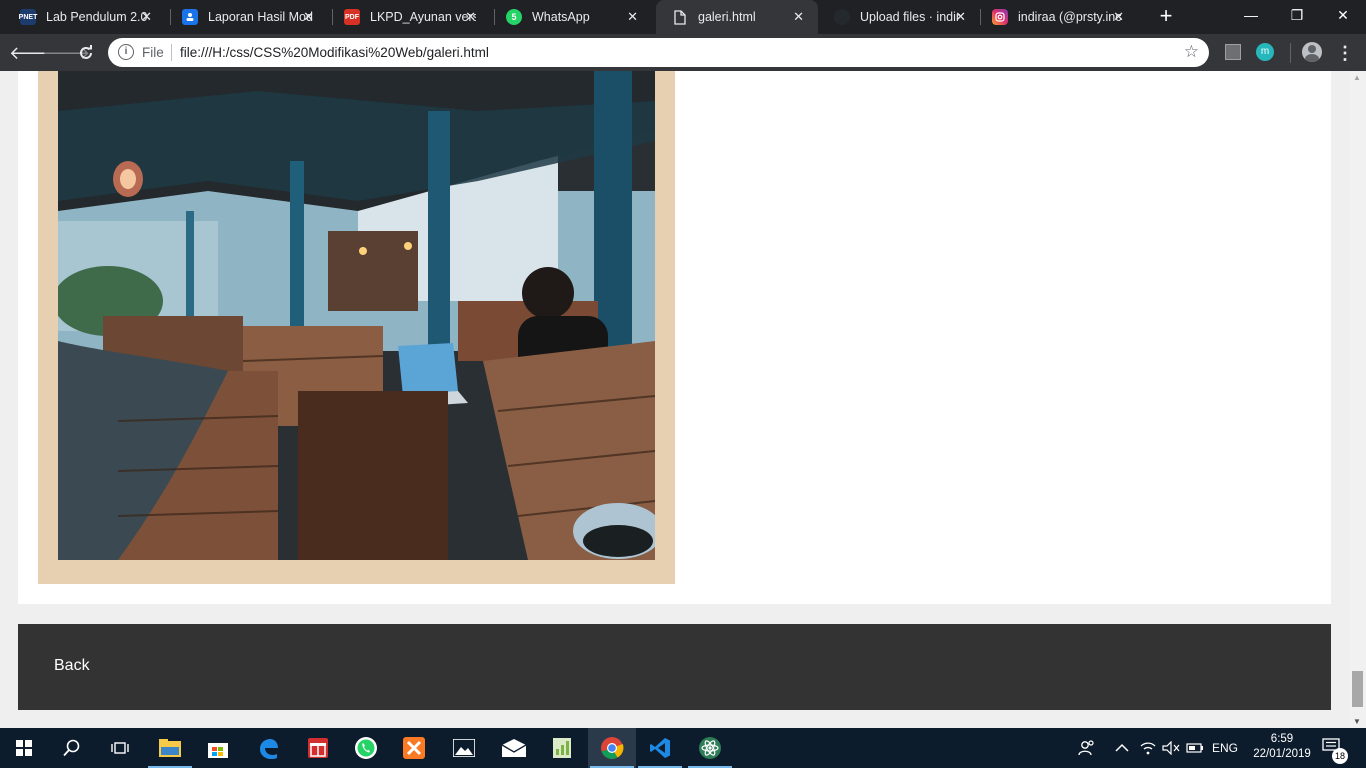 The image size is (1366, 768). Describe the element at coordinates (1357, 77) in the screenshot. I see `scroll-up-arrow-icon: ▲` at that location.